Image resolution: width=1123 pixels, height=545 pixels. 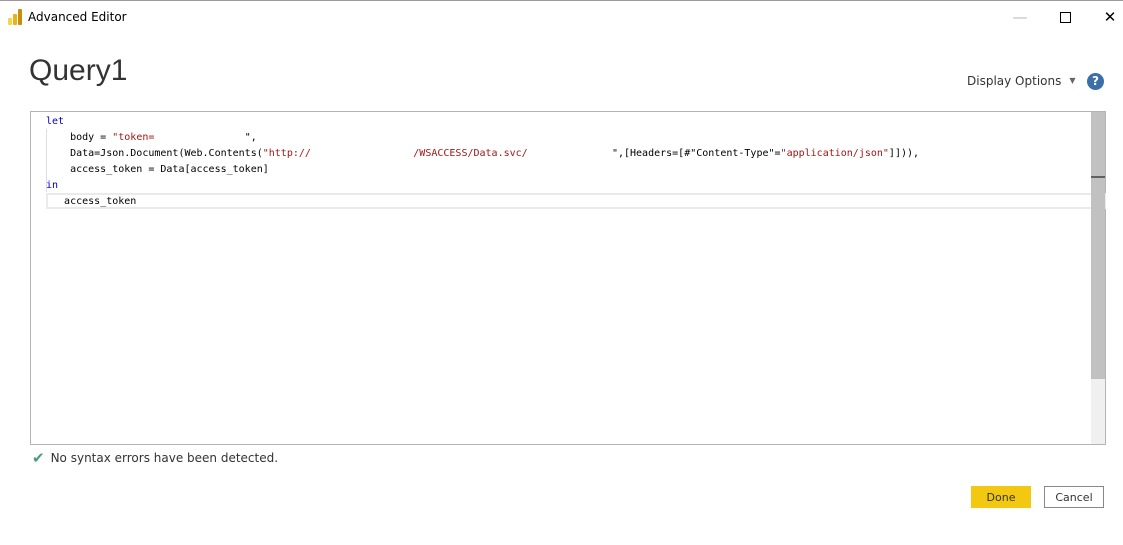 I want to click on scroll-position-marker, so click(x=1098, y=177).